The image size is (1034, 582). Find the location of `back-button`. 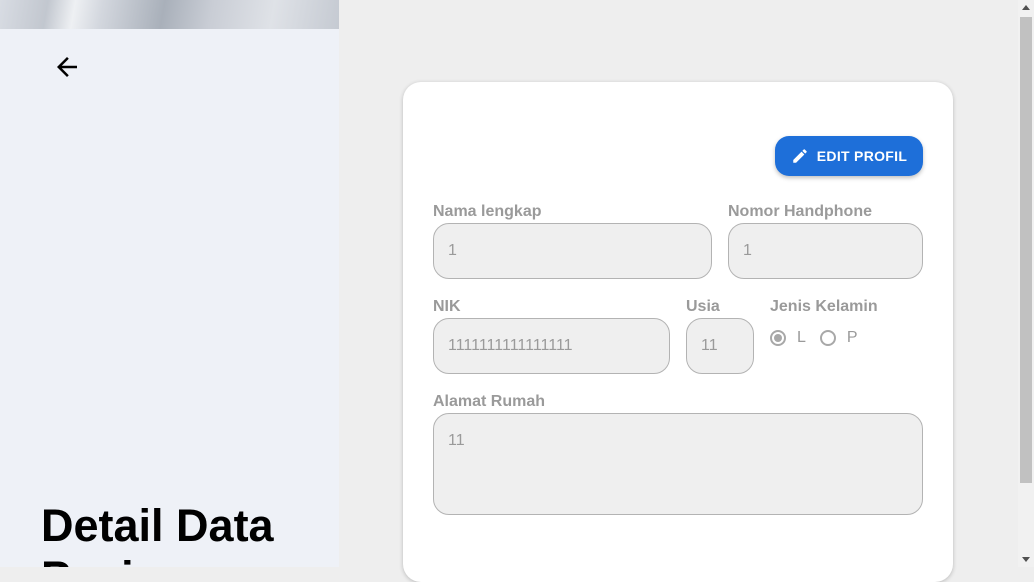

back-button is located at coordinates (67, 67).